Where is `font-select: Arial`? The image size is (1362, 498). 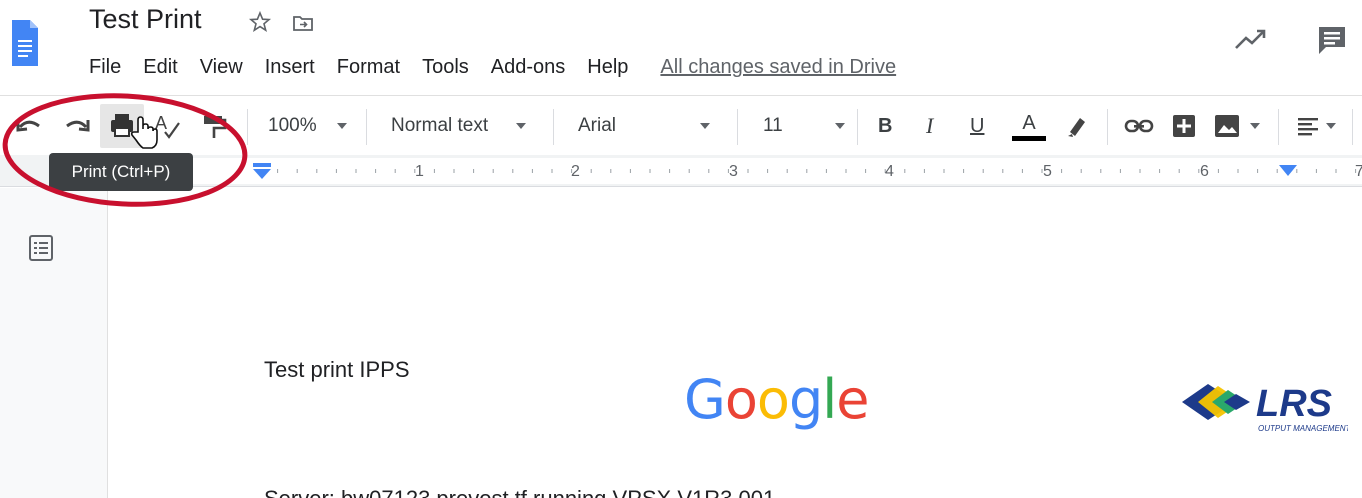
font-select: Arial is located at coordinates (644, 126).